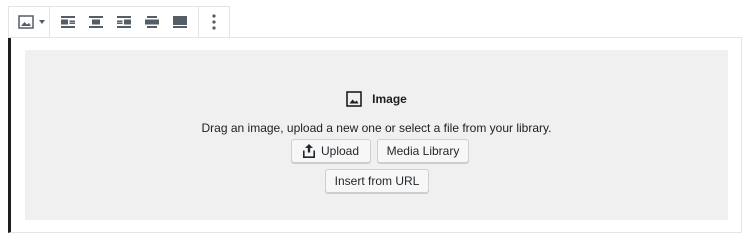 Image resolution: width=750 pixels, height=241 pixels. I want to click on align-full-button, so click(180, 22).